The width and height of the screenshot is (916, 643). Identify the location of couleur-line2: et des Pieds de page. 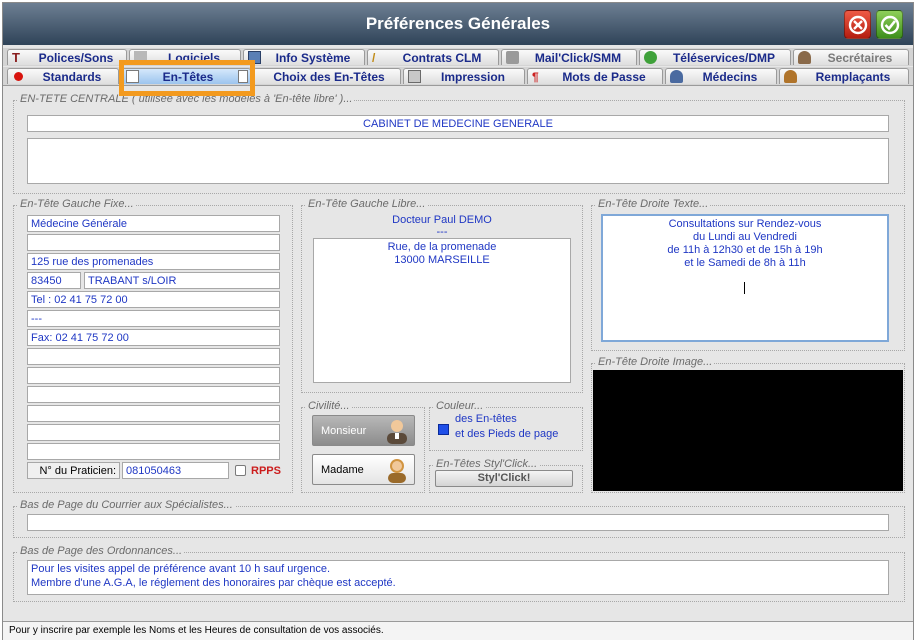
(507, 434).